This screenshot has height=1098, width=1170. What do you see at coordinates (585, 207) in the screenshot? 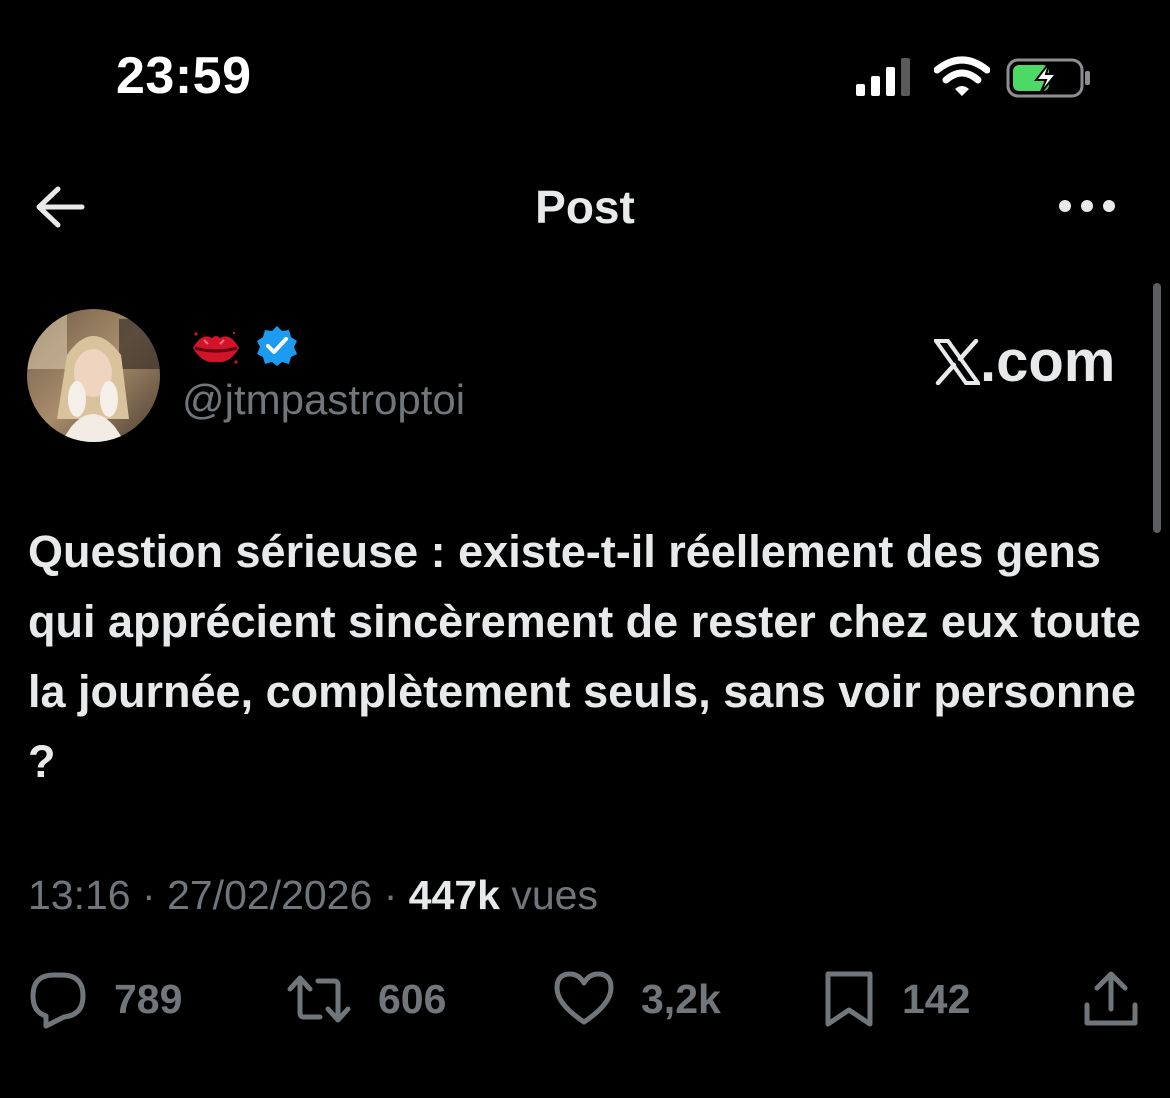
I see `page-title: Post` at bounding box center [585, 207].